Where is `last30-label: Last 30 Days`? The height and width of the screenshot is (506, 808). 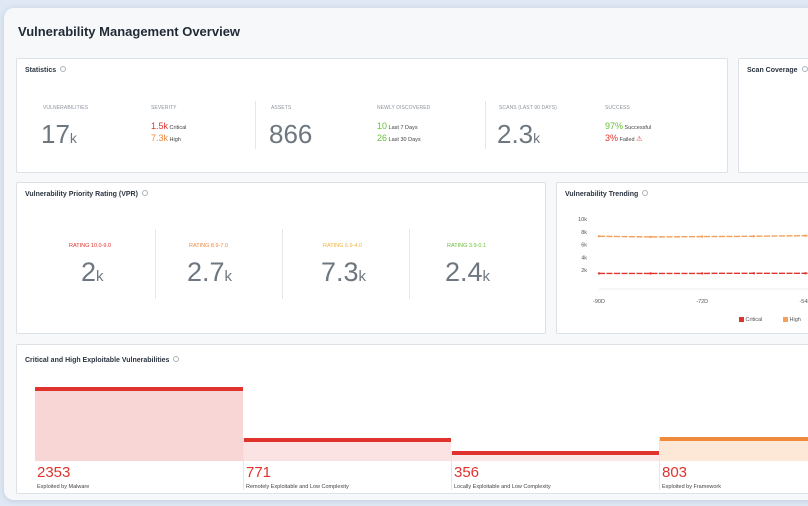
last30-label: Last 30 Days is located at coordinates (404, 140).